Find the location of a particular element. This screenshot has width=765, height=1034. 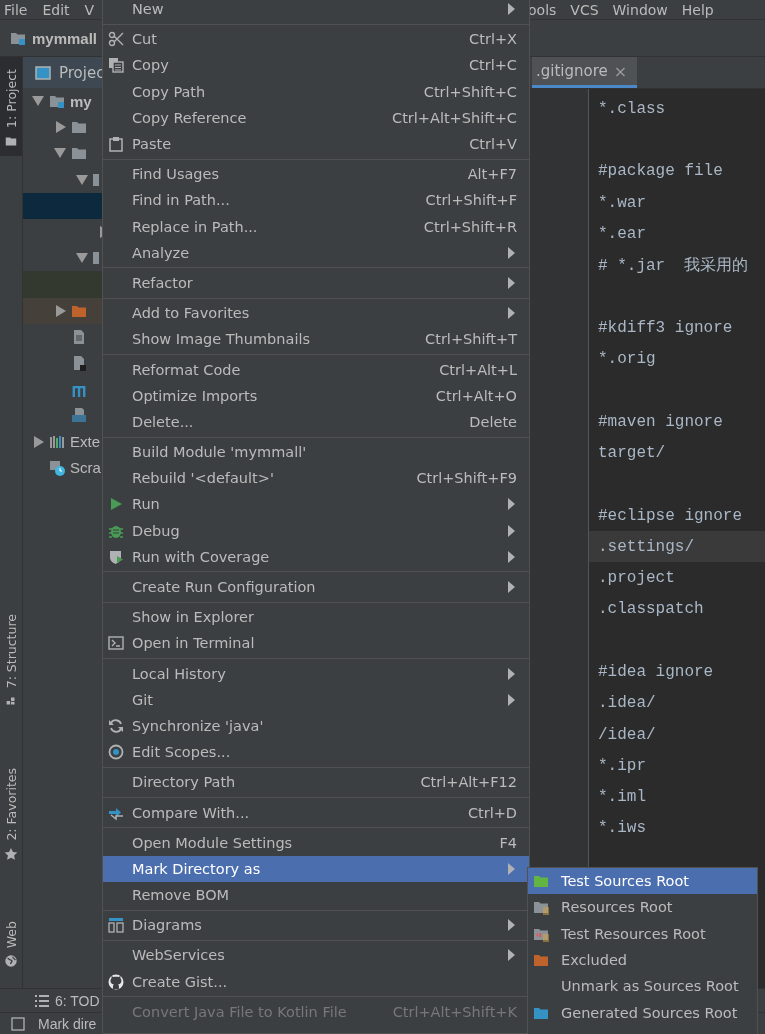

code-line: #maven ignore is located at coordinates (660, 422).